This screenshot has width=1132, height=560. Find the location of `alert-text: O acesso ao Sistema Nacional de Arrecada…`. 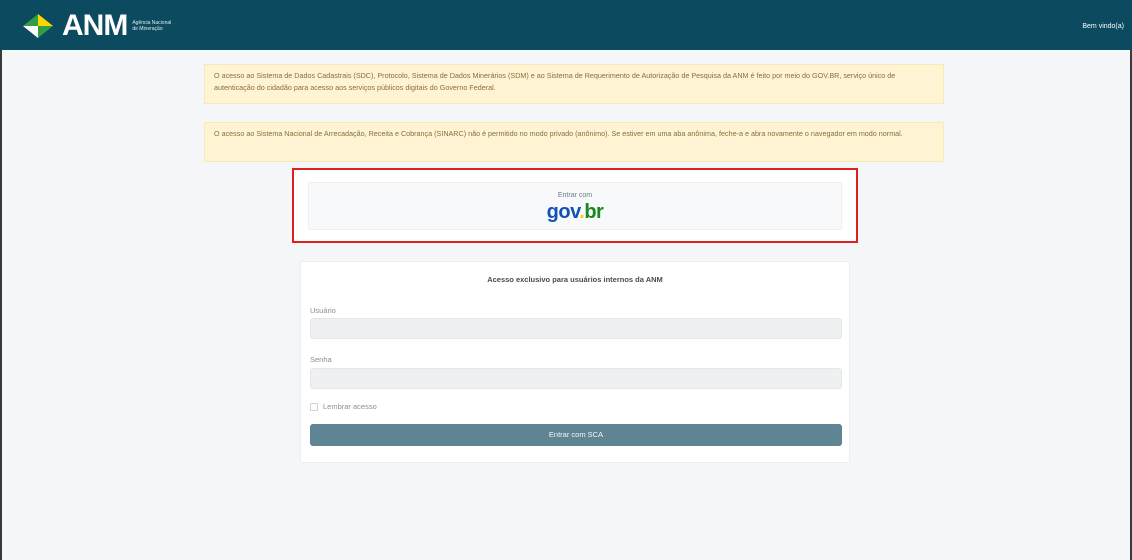

alert-text: O acesso ao Sistema Nacional de Arrecada… is located at coordinates (558, 133).